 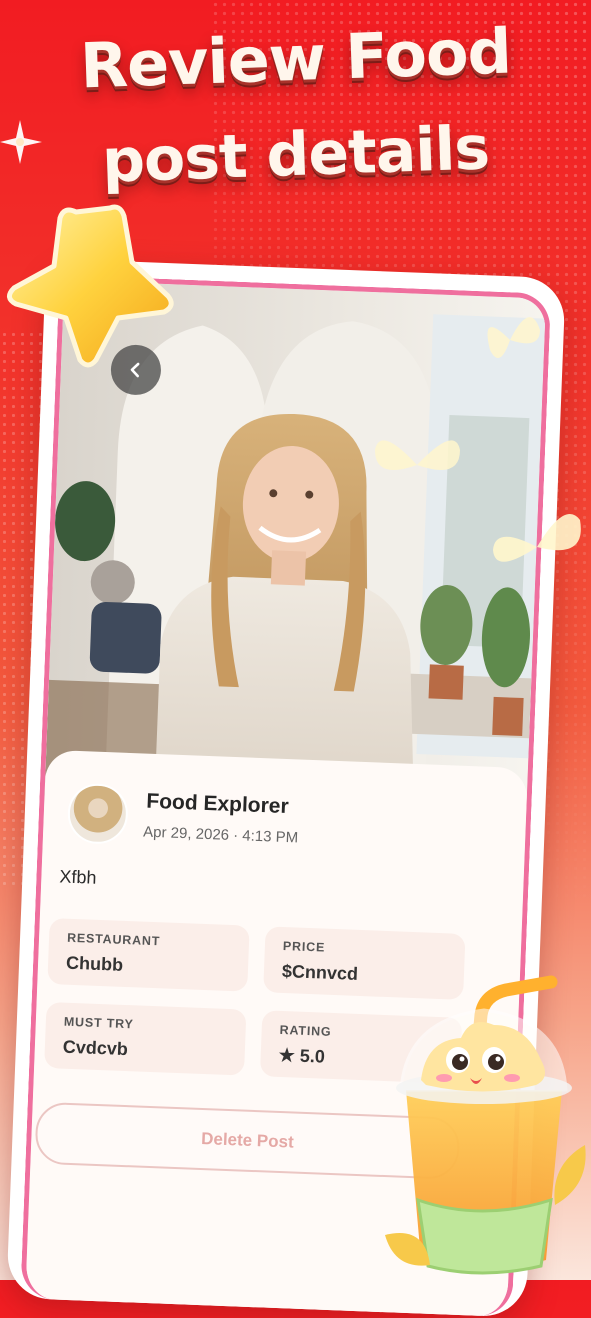 What do you see at coordinates (21, 142) in the screenshot?
I see `sparkle-icon` at bounding box center [21, 142].